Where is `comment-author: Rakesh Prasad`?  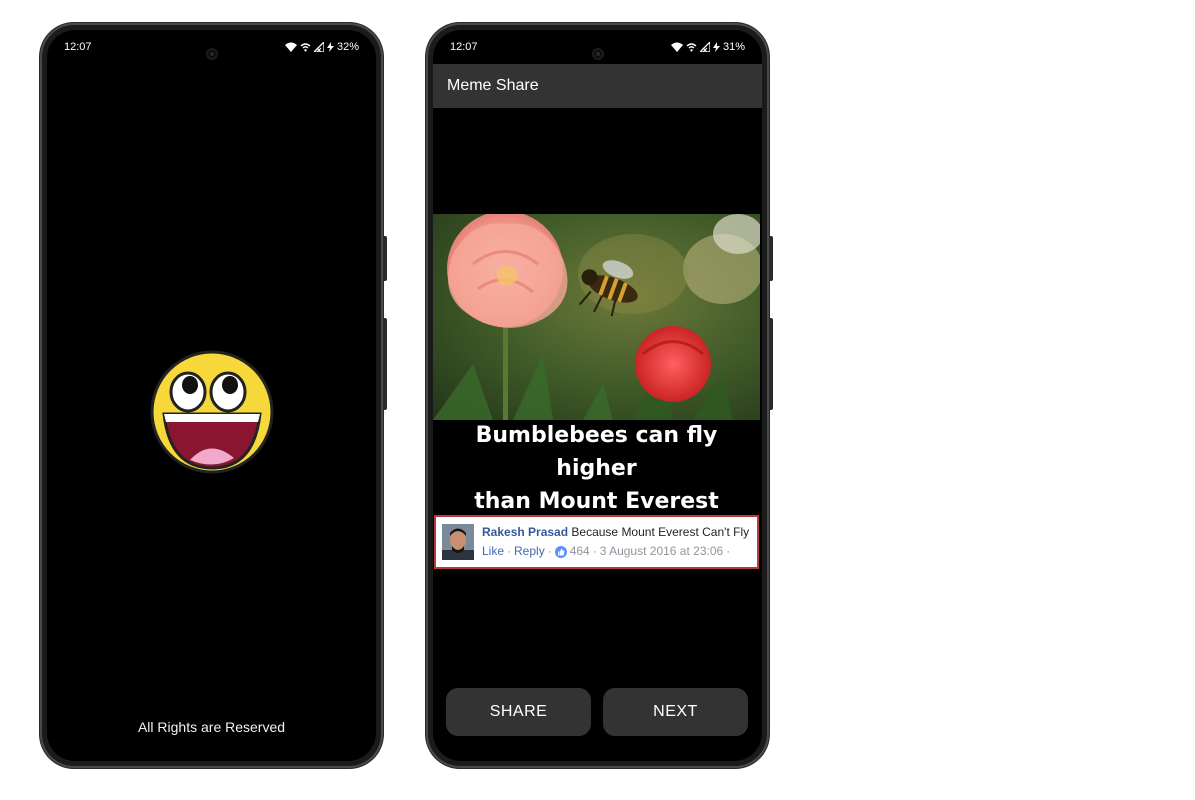
comment-author: Rakesh Prasad is located at coordinates (525, 532).